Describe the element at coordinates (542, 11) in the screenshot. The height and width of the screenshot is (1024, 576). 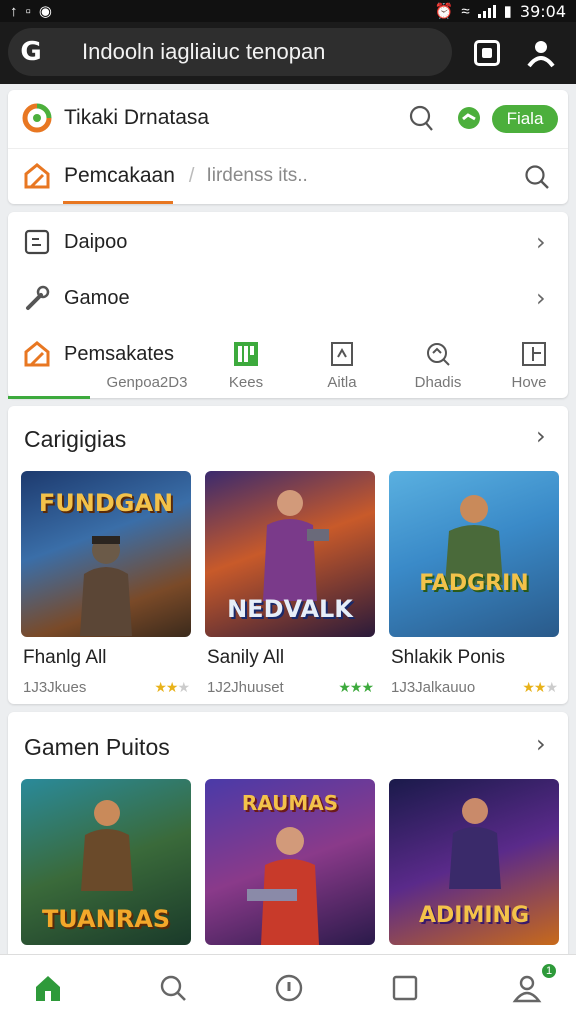
I see `clock: 39:04` at that location.